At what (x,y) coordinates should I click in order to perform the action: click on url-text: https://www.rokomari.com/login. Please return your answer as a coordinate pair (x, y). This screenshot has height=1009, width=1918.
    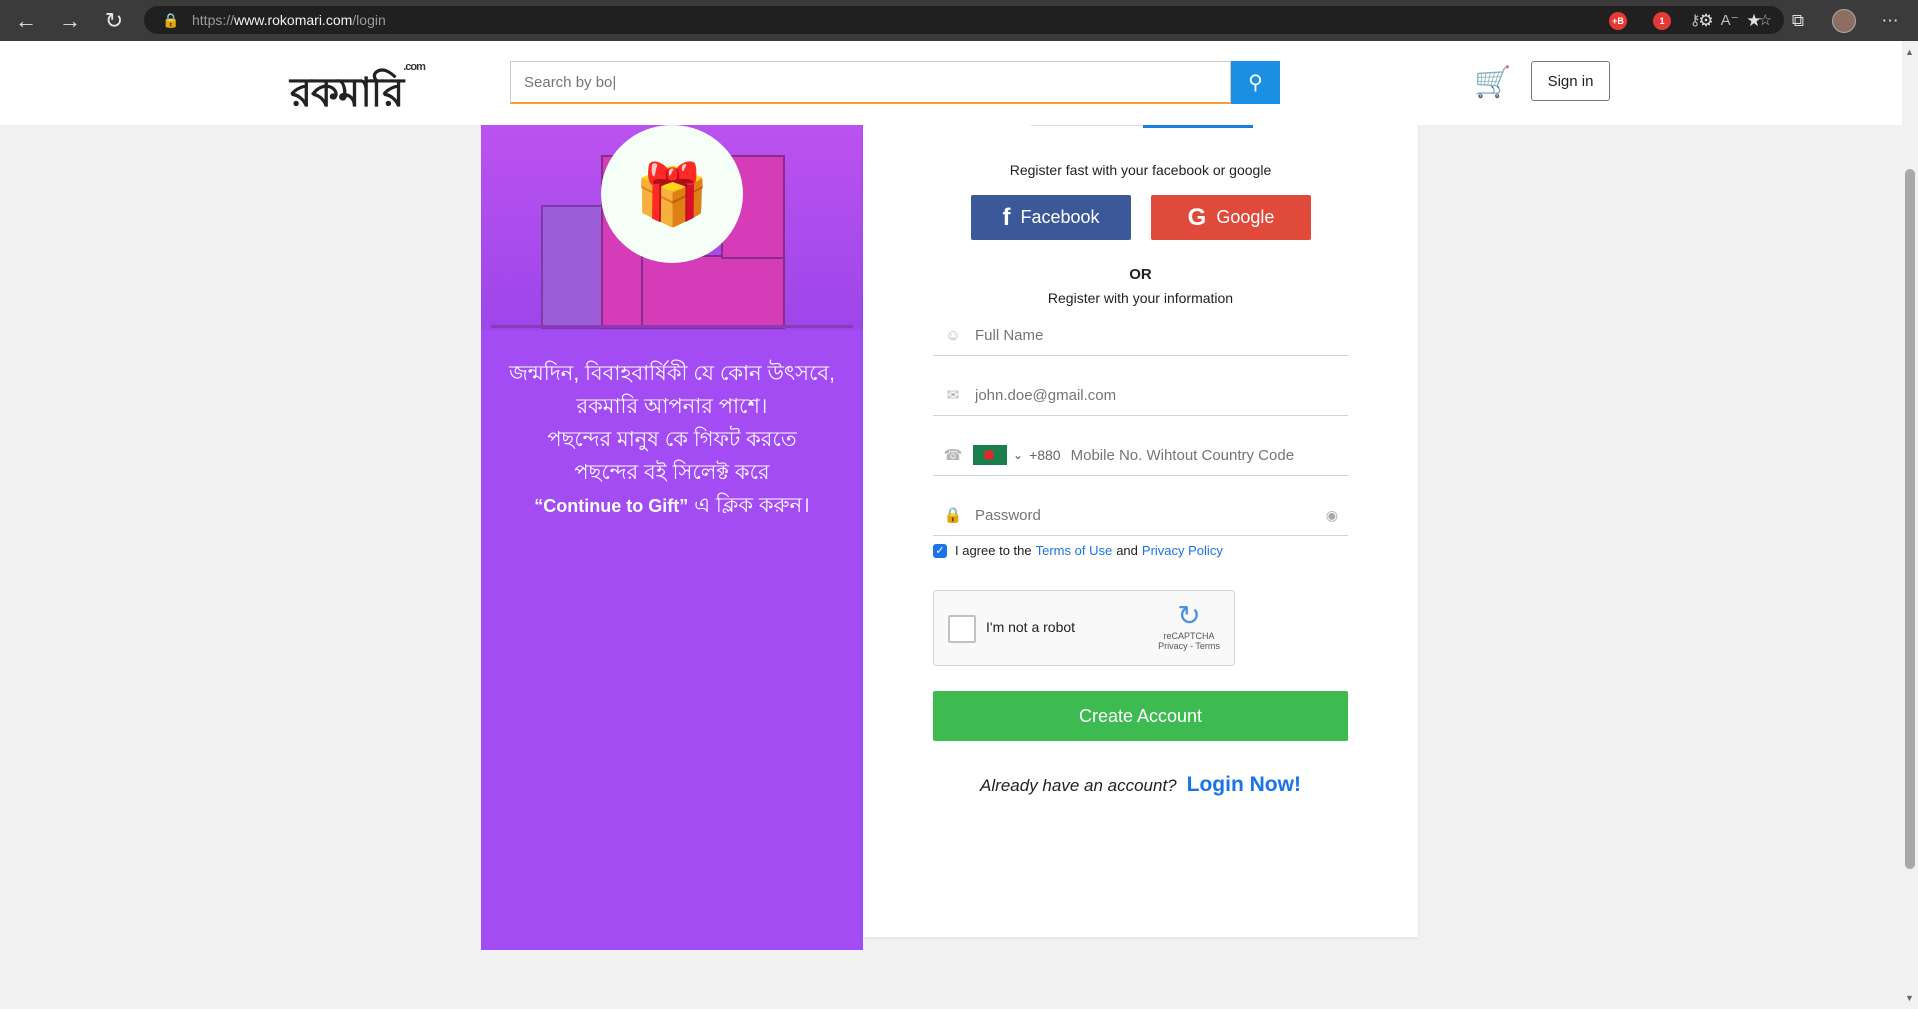
    Looking at the image, I should click on (289, 20).